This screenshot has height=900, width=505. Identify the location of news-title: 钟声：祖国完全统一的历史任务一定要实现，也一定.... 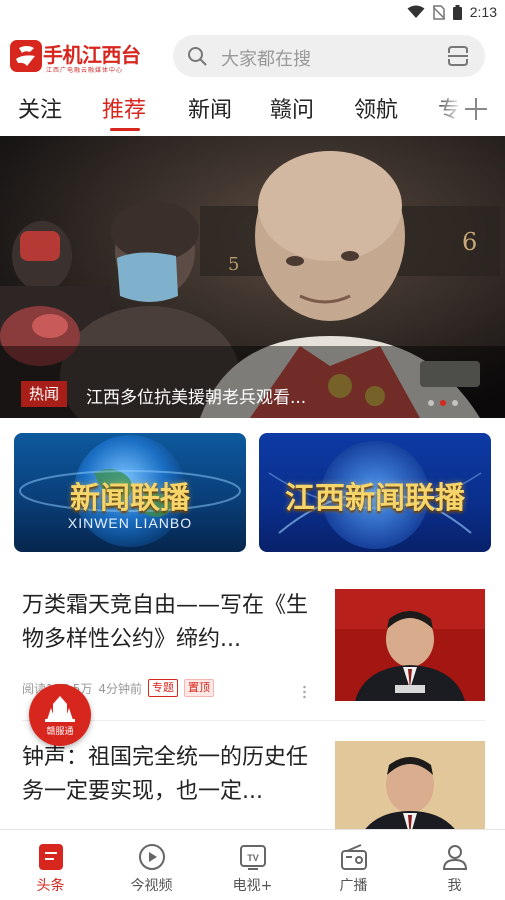
(165, 774).